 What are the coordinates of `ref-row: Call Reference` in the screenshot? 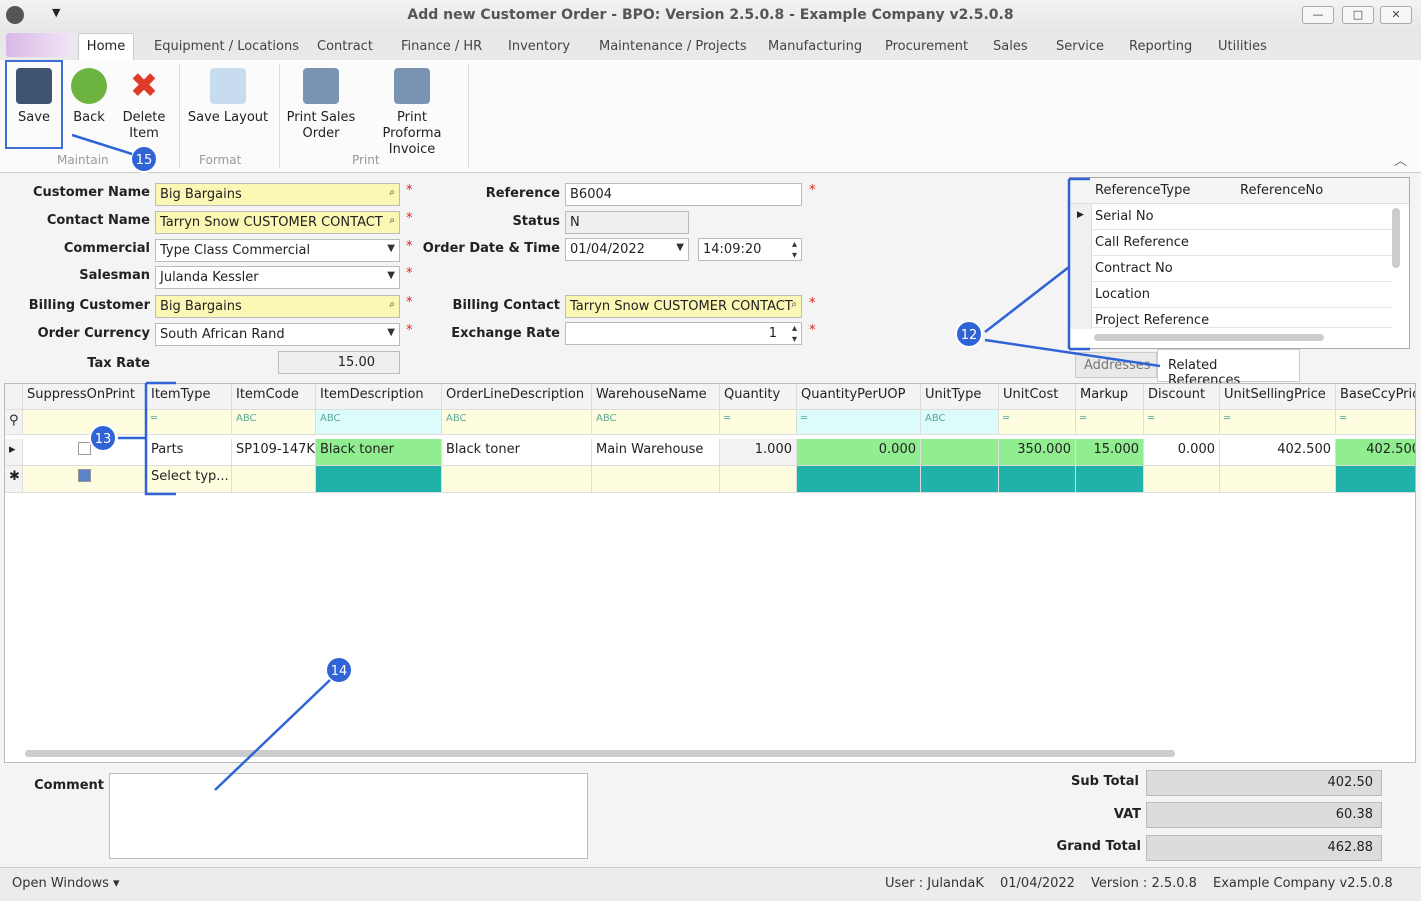 It's located at (1242, 243).